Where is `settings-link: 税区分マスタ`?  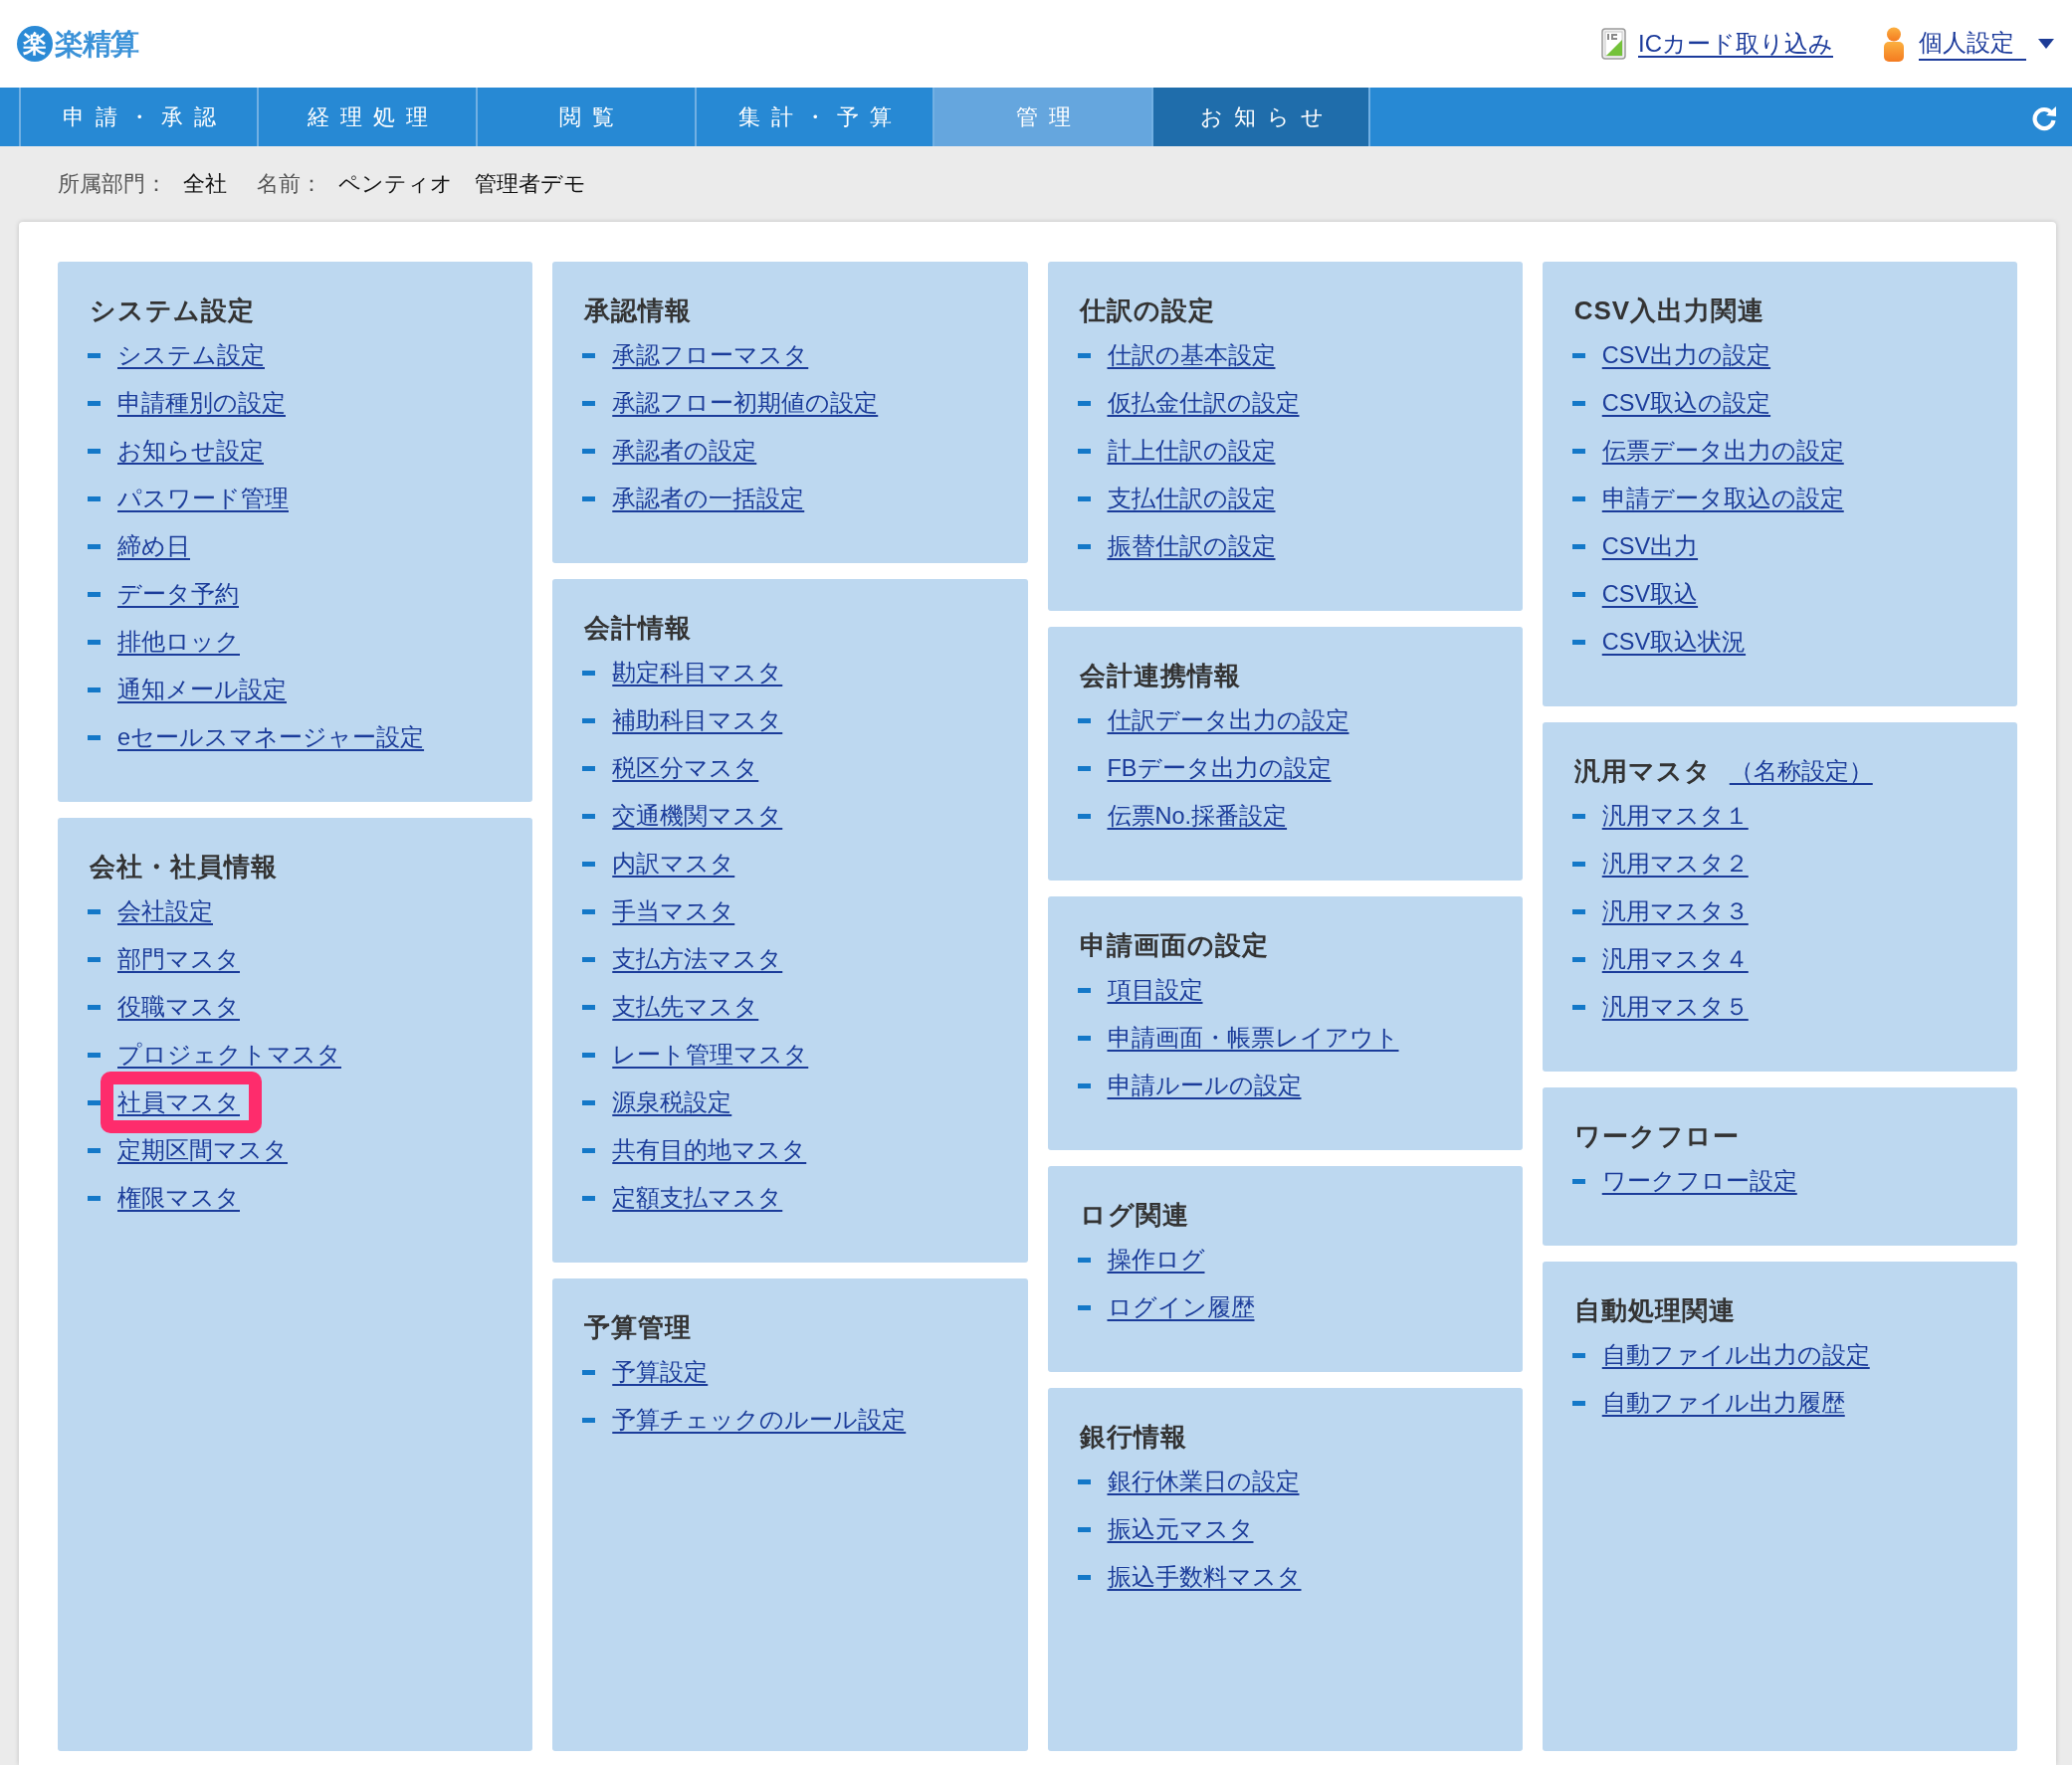 settings-link: 税区分マスタ is located at coordinates (685, 768).